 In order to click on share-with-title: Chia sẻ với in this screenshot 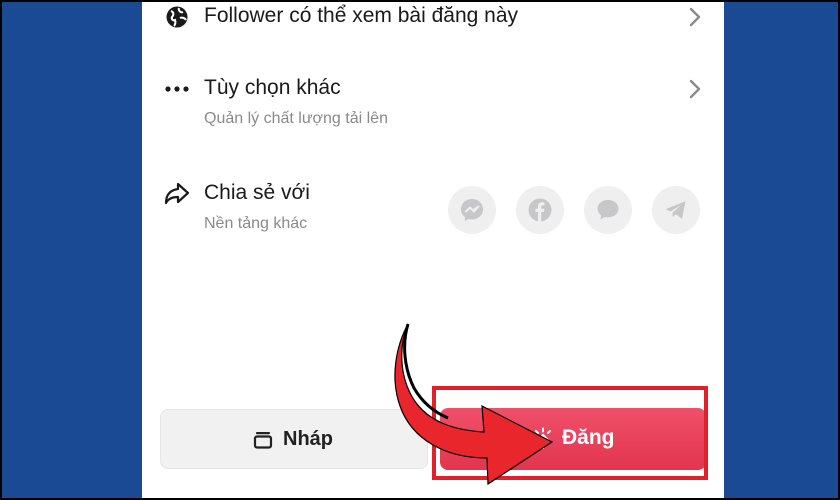, I will do `click(257, 192)`.